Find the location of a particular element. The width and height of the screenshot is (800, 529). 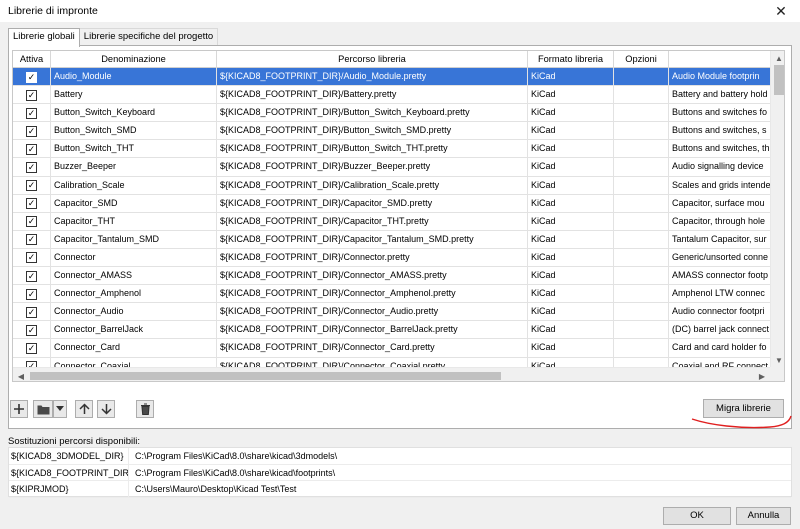

scroll-right-icon: ▶ is located at coordinates (762, 374).